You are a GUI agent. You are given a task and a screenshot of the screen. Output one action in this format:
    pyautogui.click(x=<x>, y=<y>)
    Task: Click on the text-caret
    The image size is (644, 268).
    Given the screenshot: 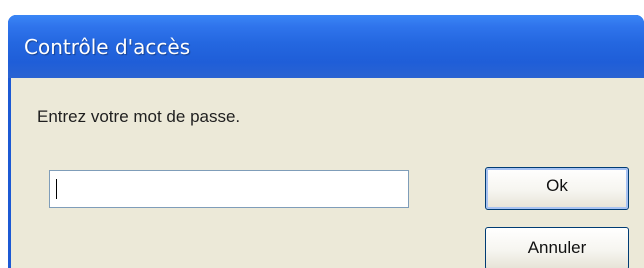 What is the action you would take?
    pyautogui.click(x=56, y=189)
    